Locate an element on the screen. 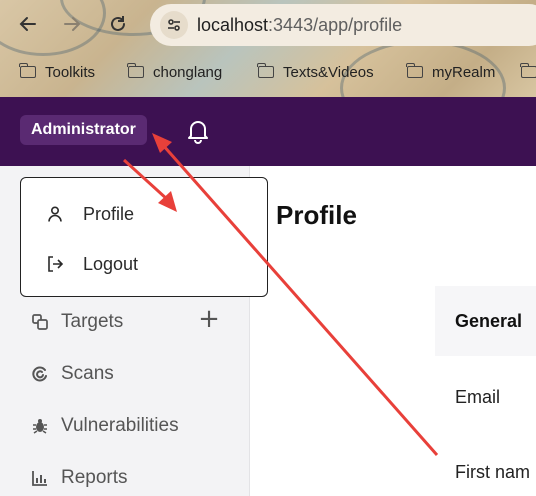 The height and width of the screenshot is (496, 536). sidebar-item-vulnerabilities: Vulnerabilities is located at coordinates (104, 426).